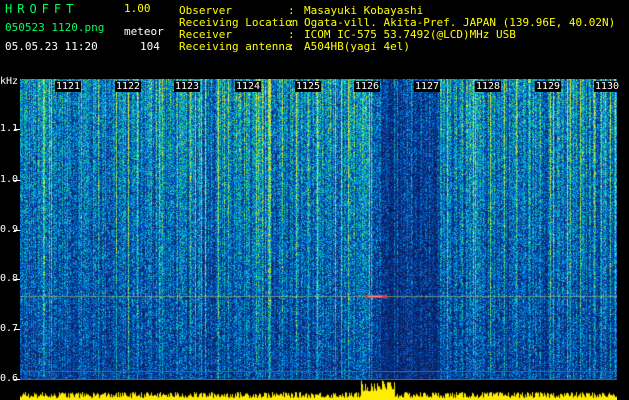 Image resolution: width=629 pixels, height=400 pixels. Describe the element at coordinates (357, 46) in the screenshot. I see `antenna-value: A504HB(yagi 4el)` at that location.